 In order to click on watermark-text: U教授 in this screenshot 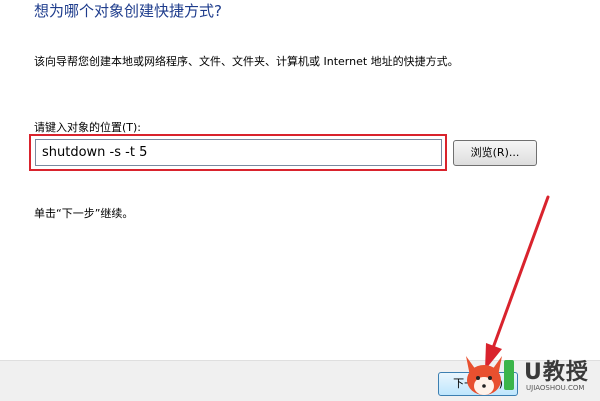, I will do `click(556, 372)`.